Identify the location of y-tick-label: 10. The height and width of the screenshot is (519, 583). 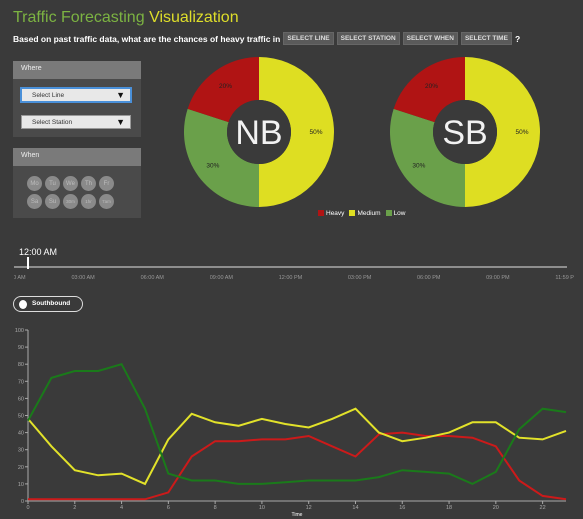
(21, 485).